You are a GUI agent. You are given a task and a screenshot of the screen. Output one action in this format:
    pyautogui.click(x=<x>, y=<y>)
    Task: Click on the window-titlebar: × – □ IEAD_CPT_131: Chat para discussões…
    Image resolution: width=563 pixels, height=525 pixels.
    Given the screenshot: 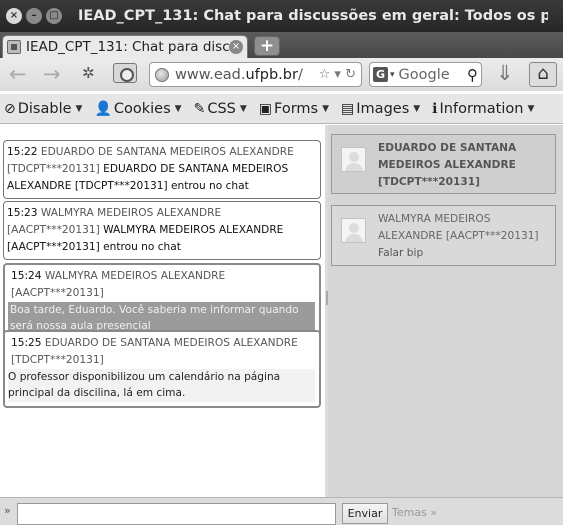 What is the action you would take?
    pyautogui.click(x=281, y=16)
    